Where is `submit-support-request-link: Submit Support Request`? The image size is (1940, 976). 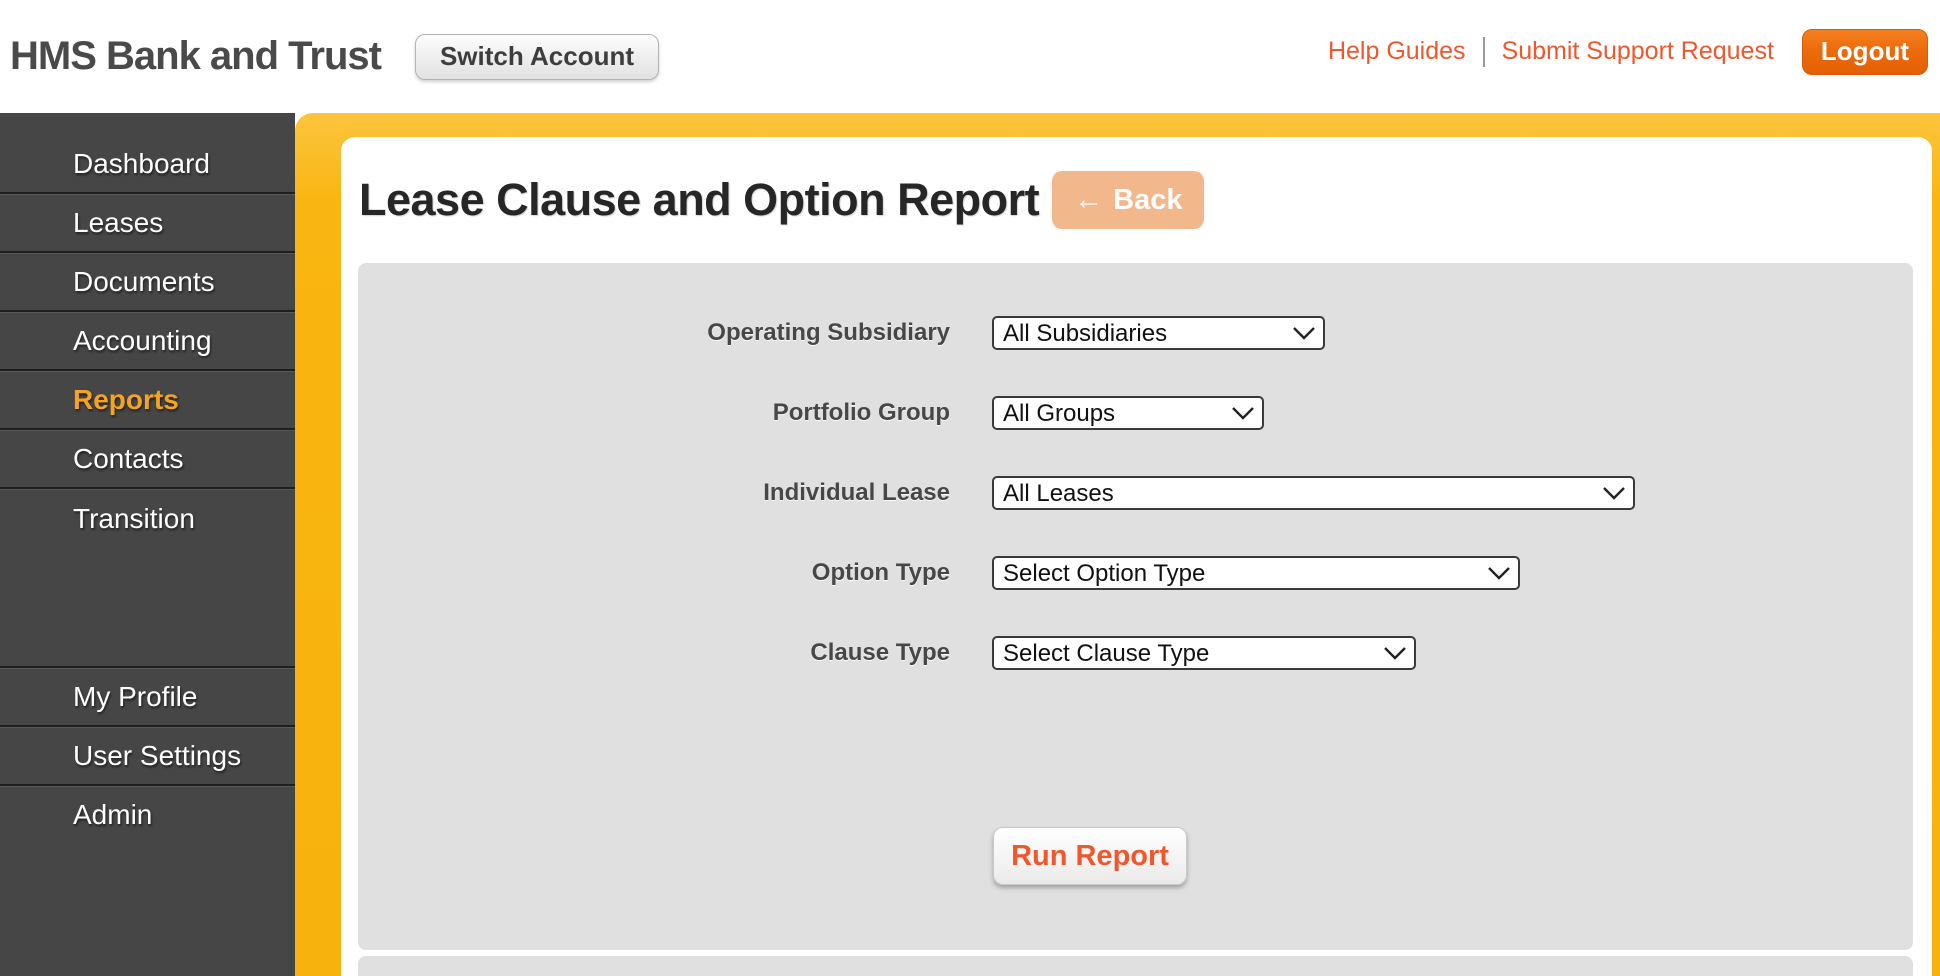 submit-support-request-link: Submit Support Request is located at coordinates (1638, 51).